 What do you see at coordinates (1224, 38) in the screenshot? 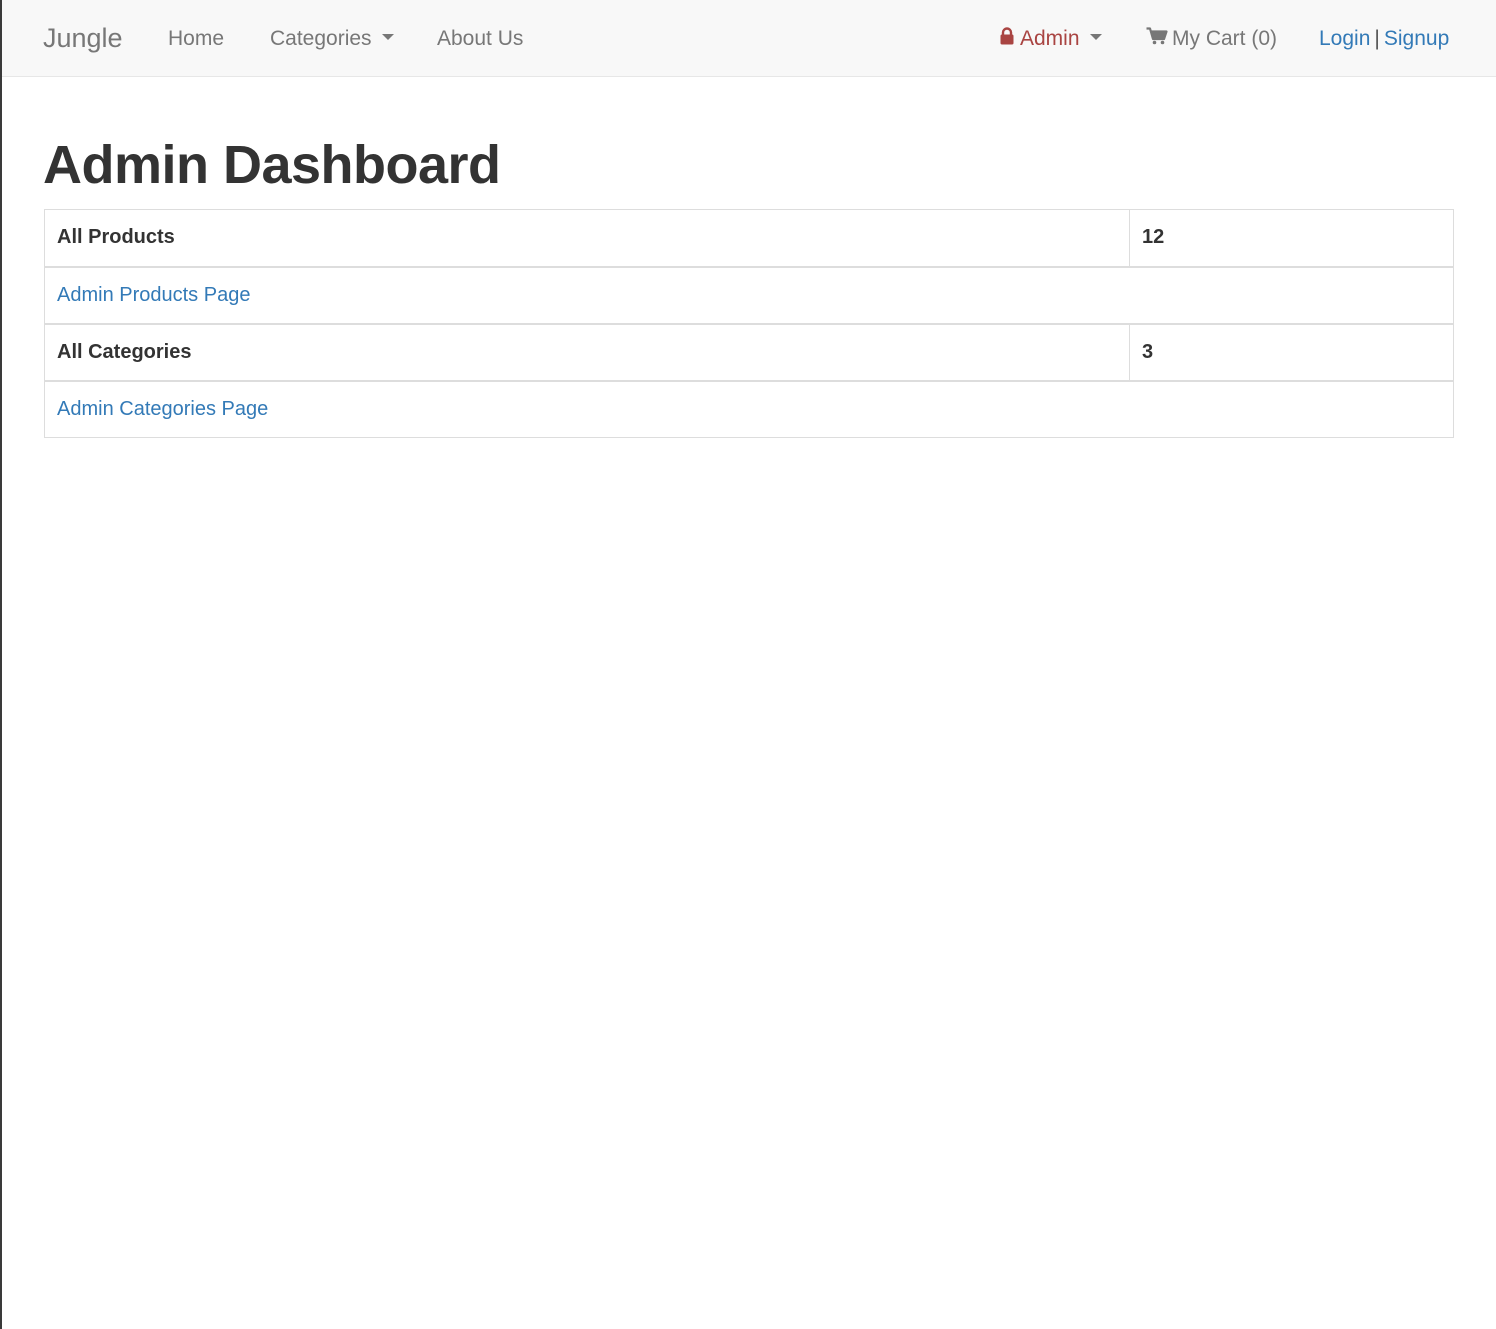
I see `nav-cart-label: My Cart (0)` at bounding box center [1224, 38].